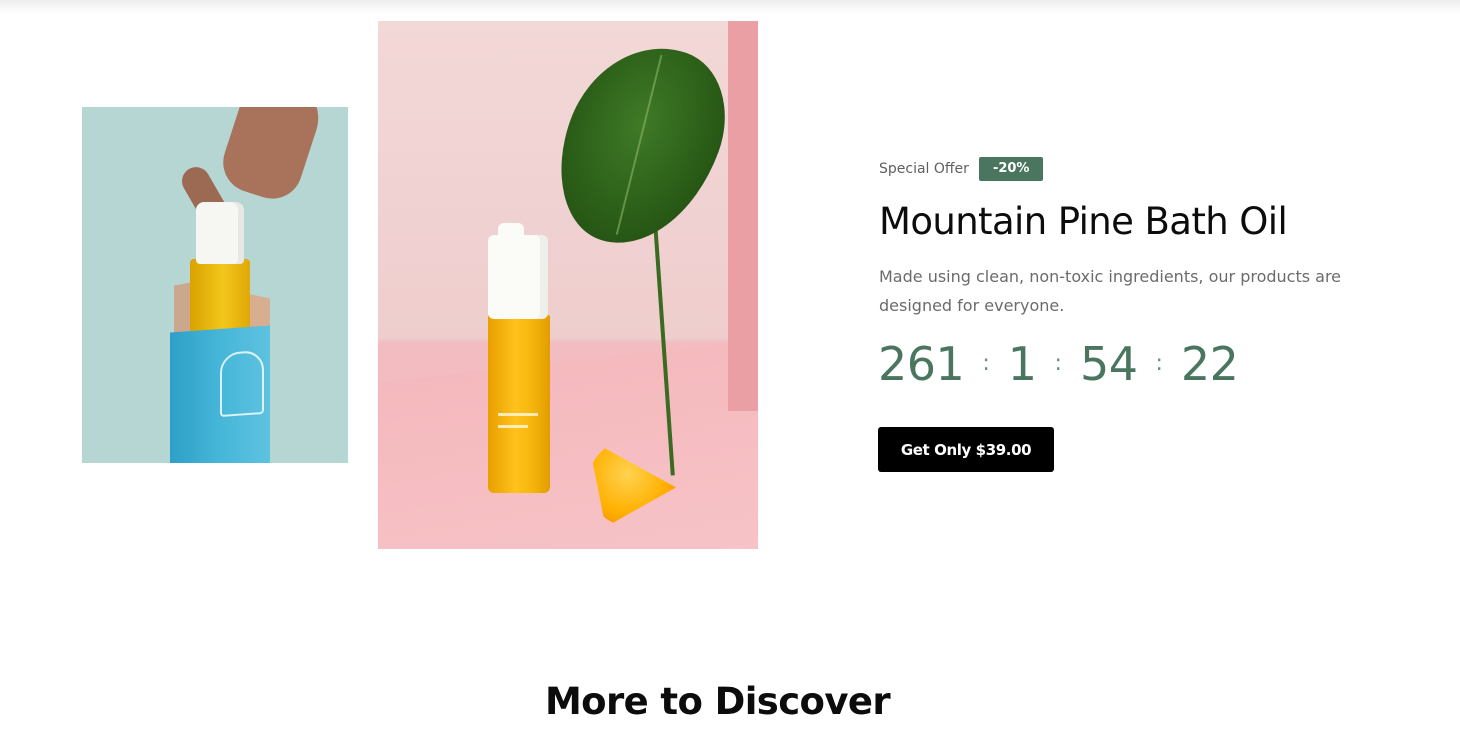  Describe the element at coordinates (1022, 364) in the screenshot. I see `countdown-hours: 1` at that location.